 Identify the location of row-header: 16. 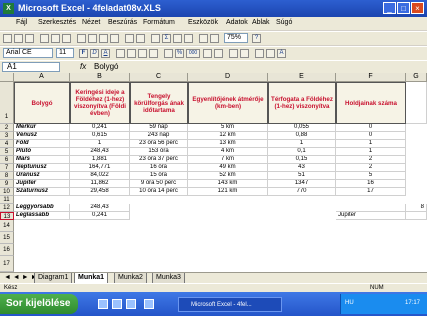
(7, 250).